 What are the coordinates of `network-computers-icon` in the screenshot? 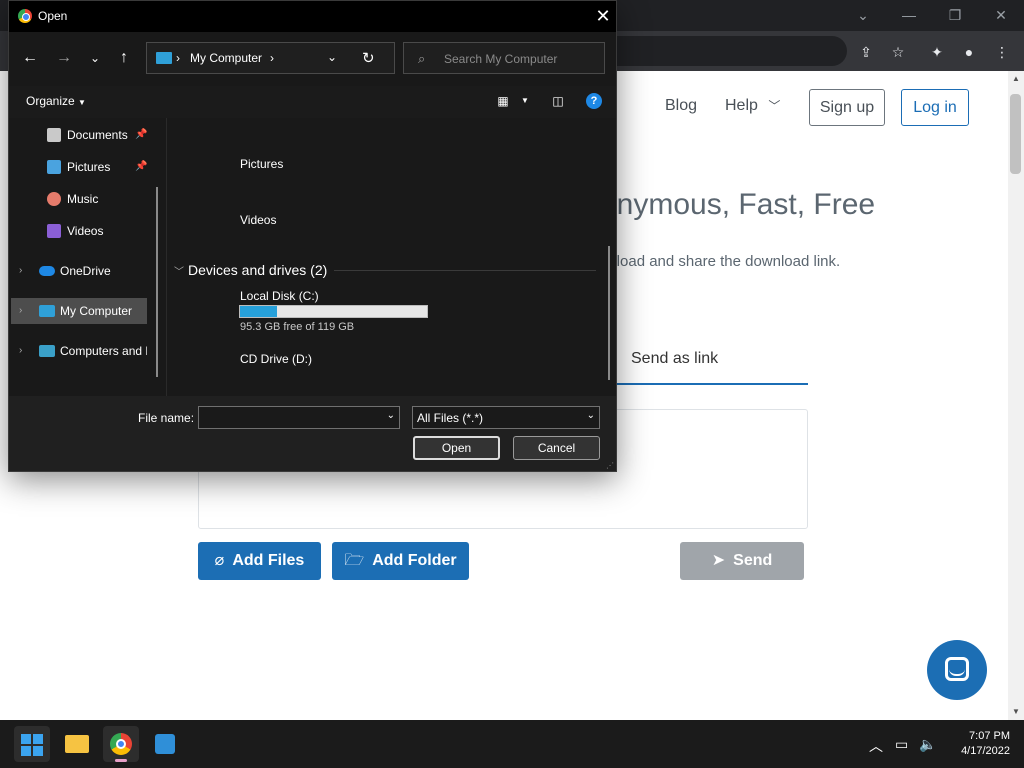 It's located at (47, 351).